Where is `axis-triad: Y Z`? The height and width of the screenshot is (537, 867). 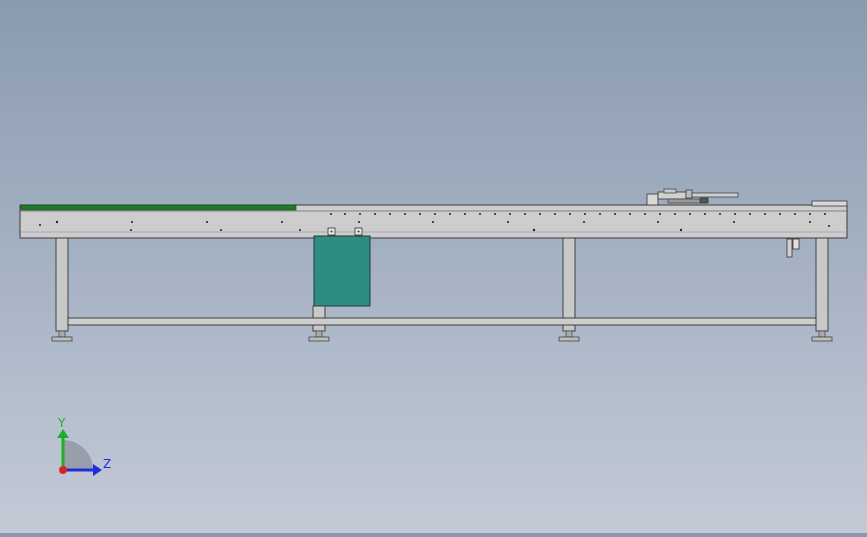 axis-triad: Y Z is located at coordinates (84, 446).